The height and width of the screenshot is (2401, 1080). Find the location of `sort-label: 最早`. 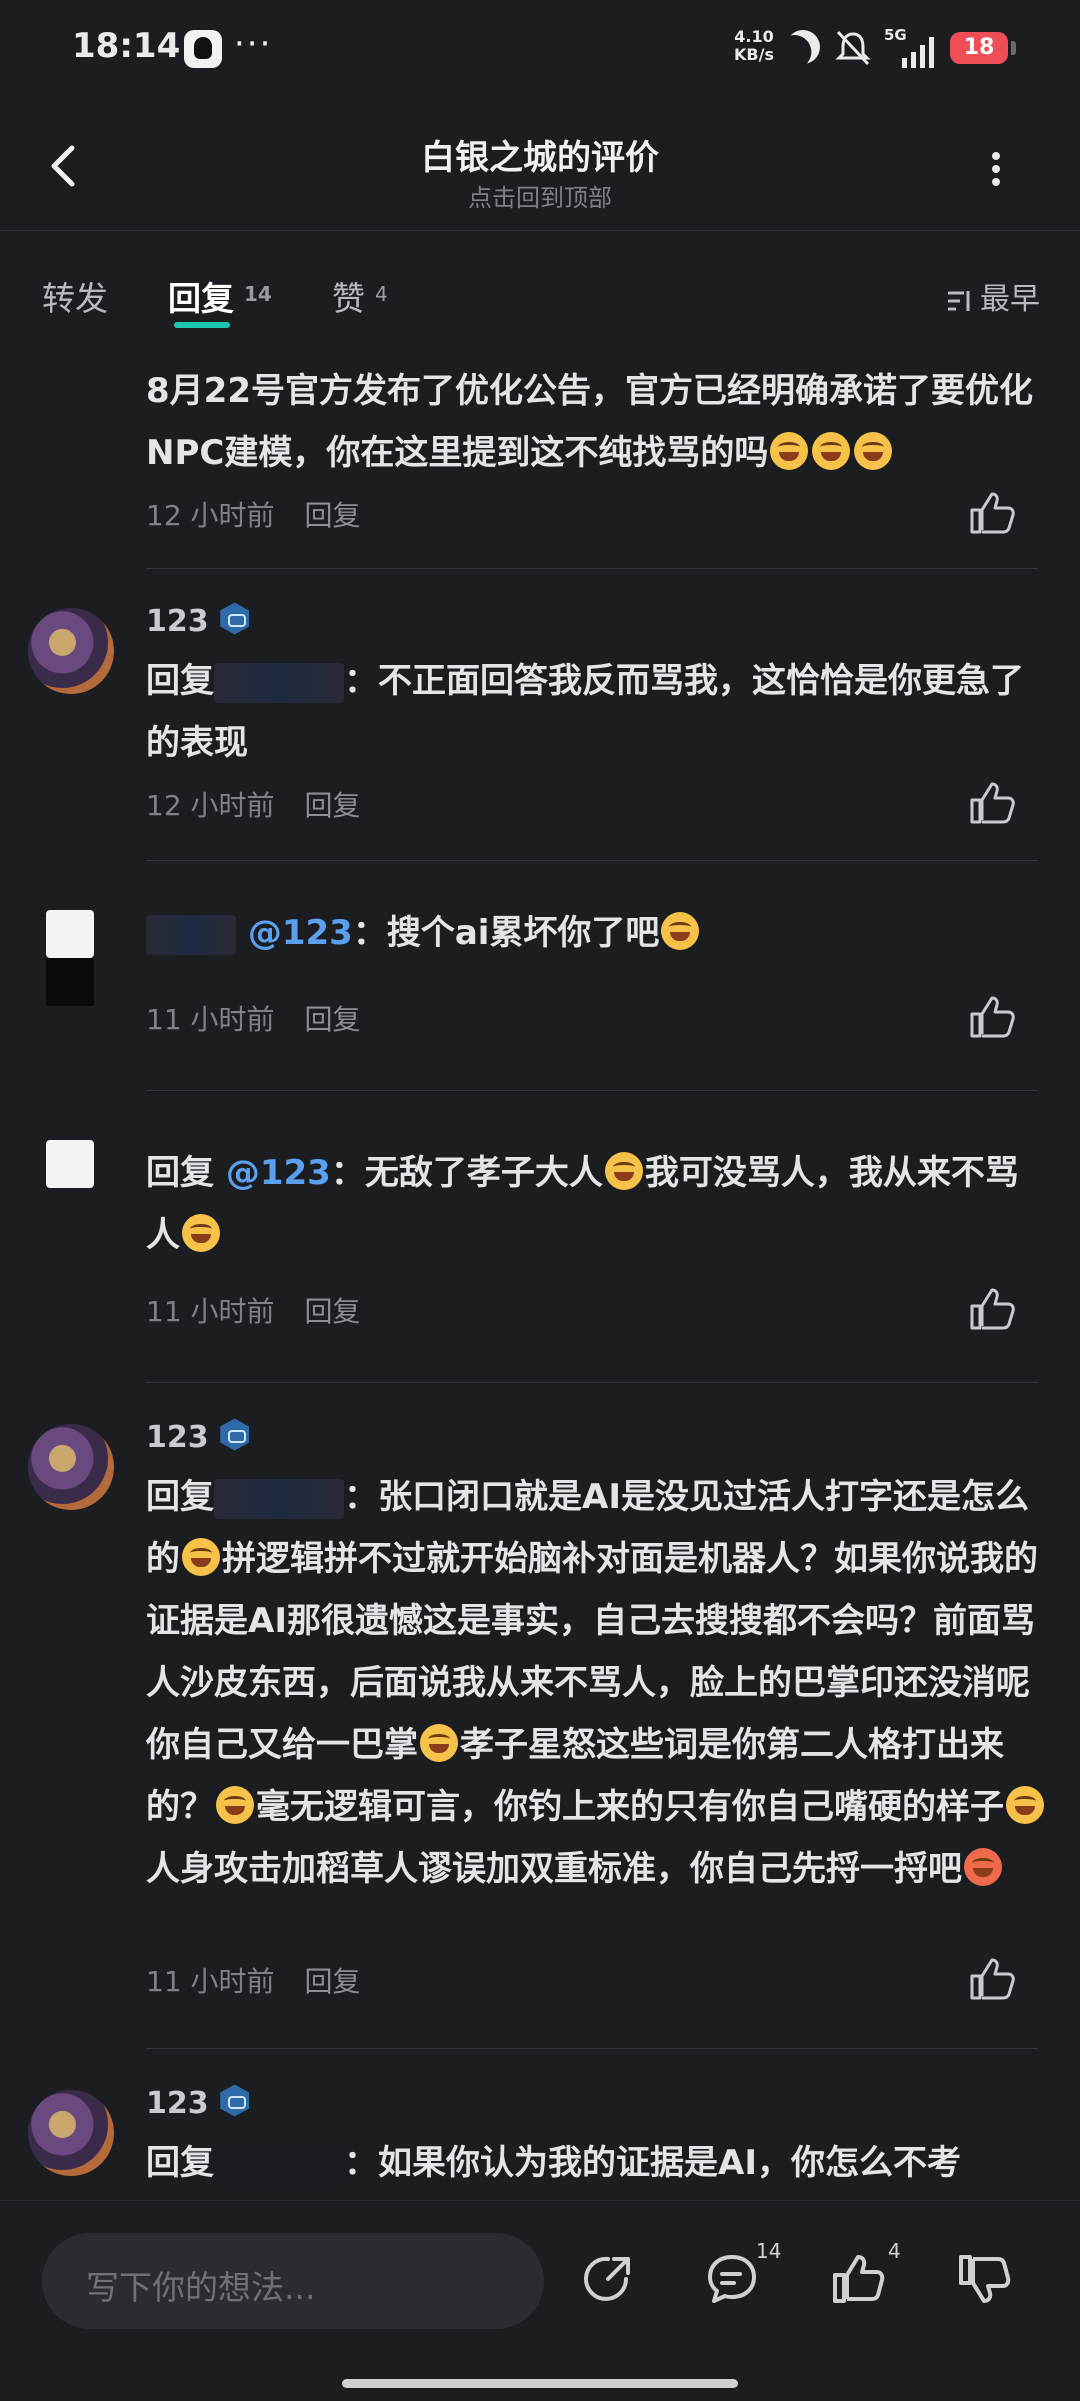

sort-label: 最早 is located at coordinates (1010, 299).